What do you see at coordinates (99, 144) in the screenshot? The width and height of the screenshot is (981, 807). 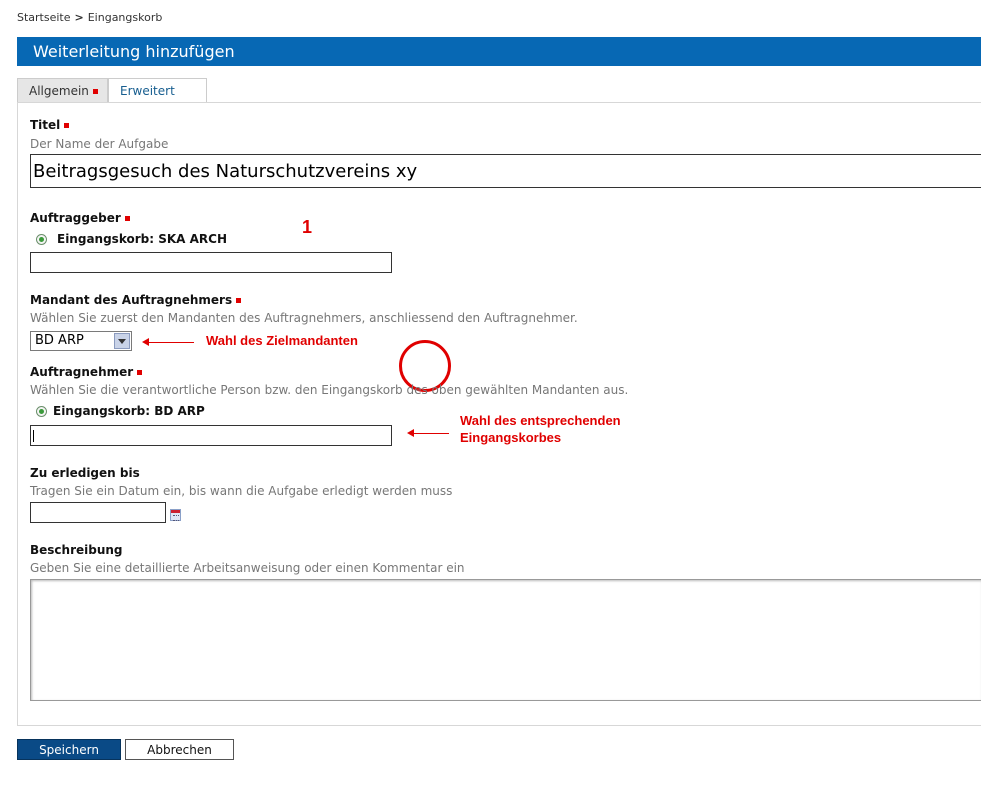 I see `titel-hint: Der Name der Aufgabe` at bounding box center [99, 144].